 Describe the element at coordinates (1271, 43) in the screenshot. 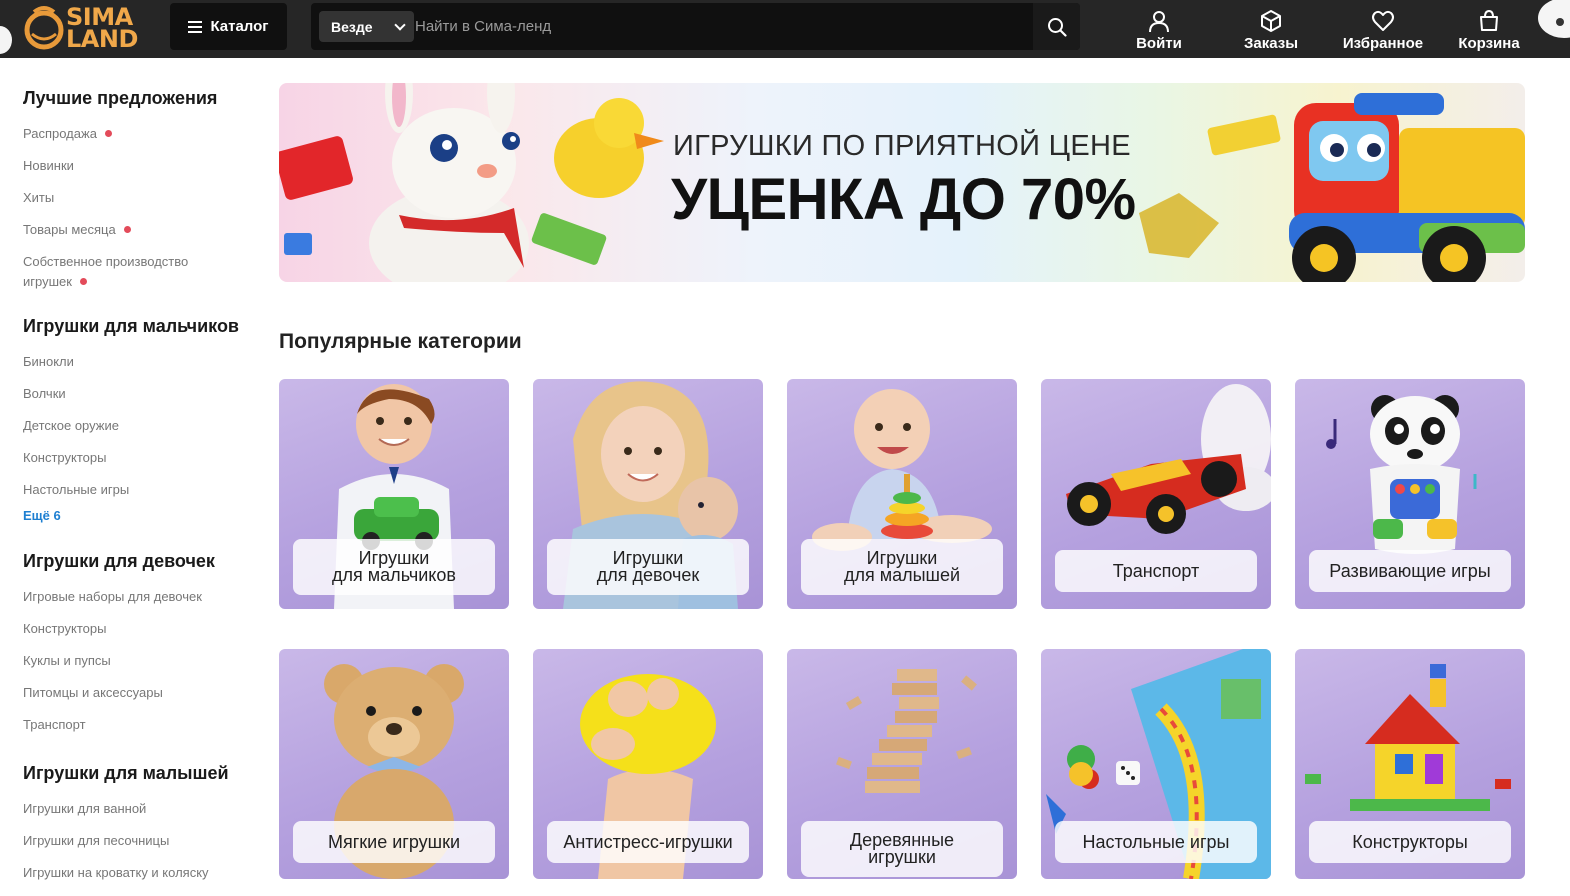

I see `orders-label: Заказы` at that location.